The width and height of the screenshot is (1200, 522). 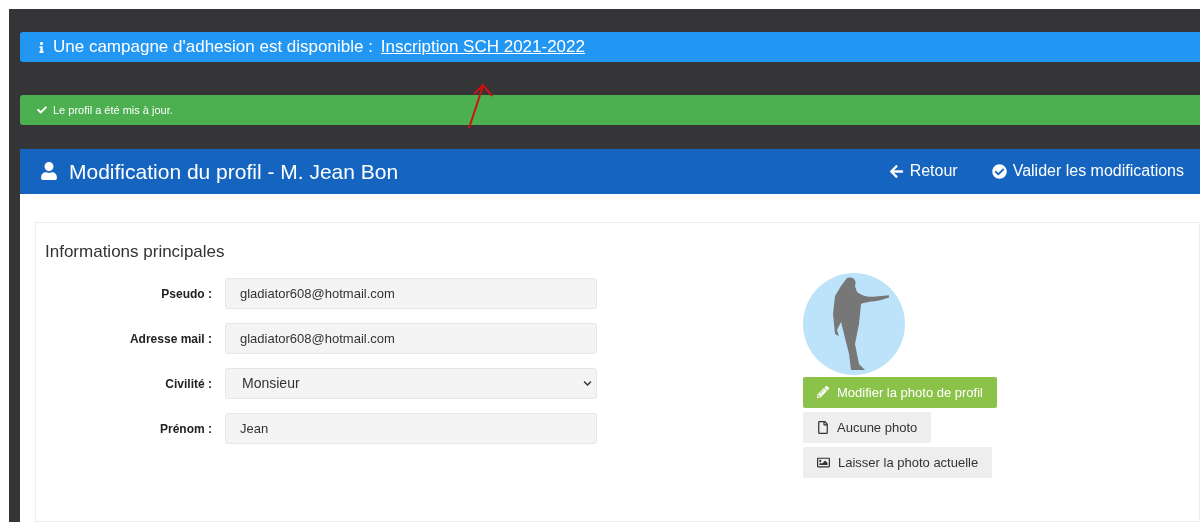 I want to click on info-icon, so click(x=41, y=47).